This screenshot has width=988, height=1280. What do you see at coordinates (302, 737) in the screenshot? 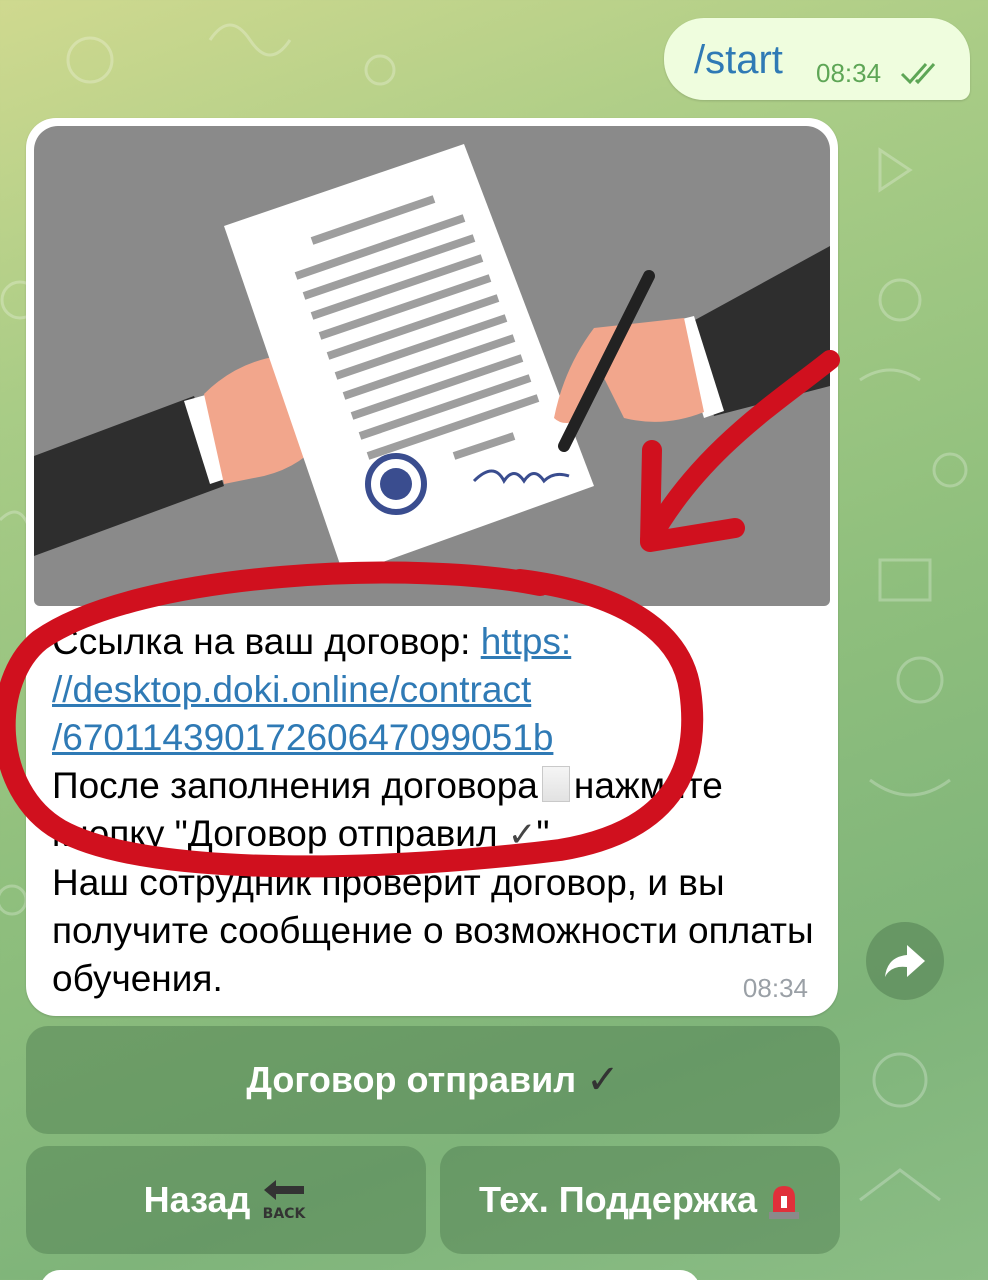
I see `contract-link-part3: /67011439017260647099051b` at bounding box center [302, 737].